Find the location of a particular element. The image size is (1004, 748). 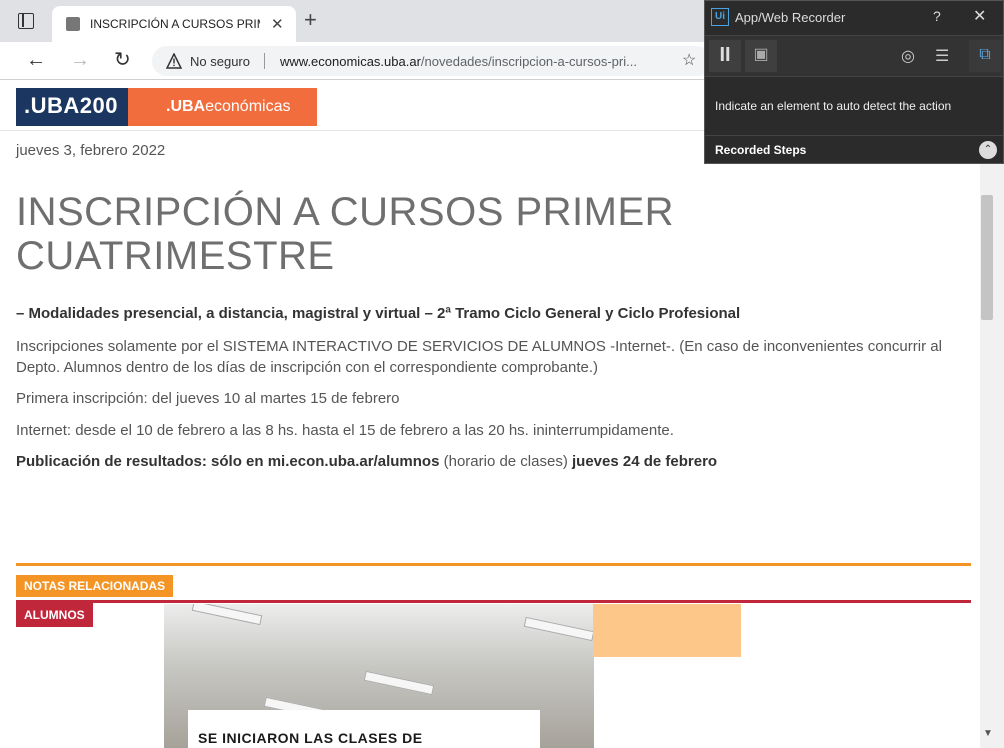

related-divider is located at coordinates (493, 564).